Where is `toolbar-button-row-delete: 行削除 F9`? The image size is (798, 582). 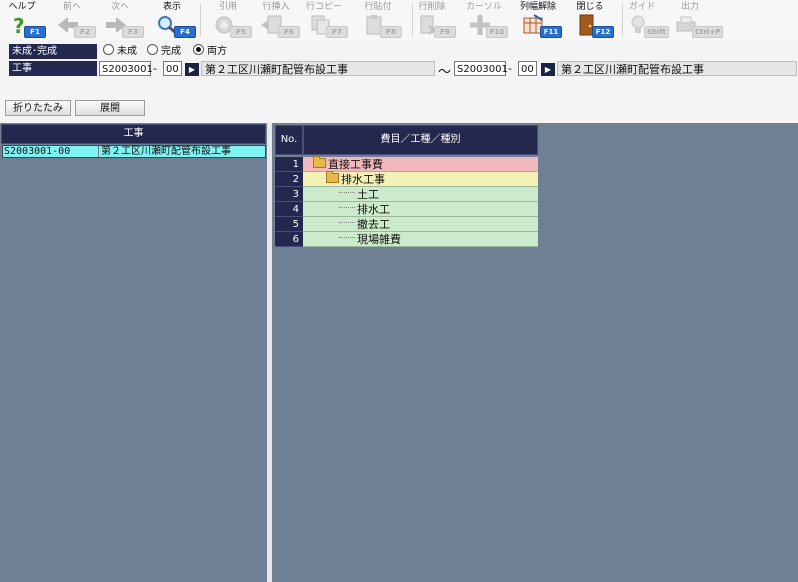 toolbar-button-row-delete: 行削除 F9 is located at coordinates (433, 20).